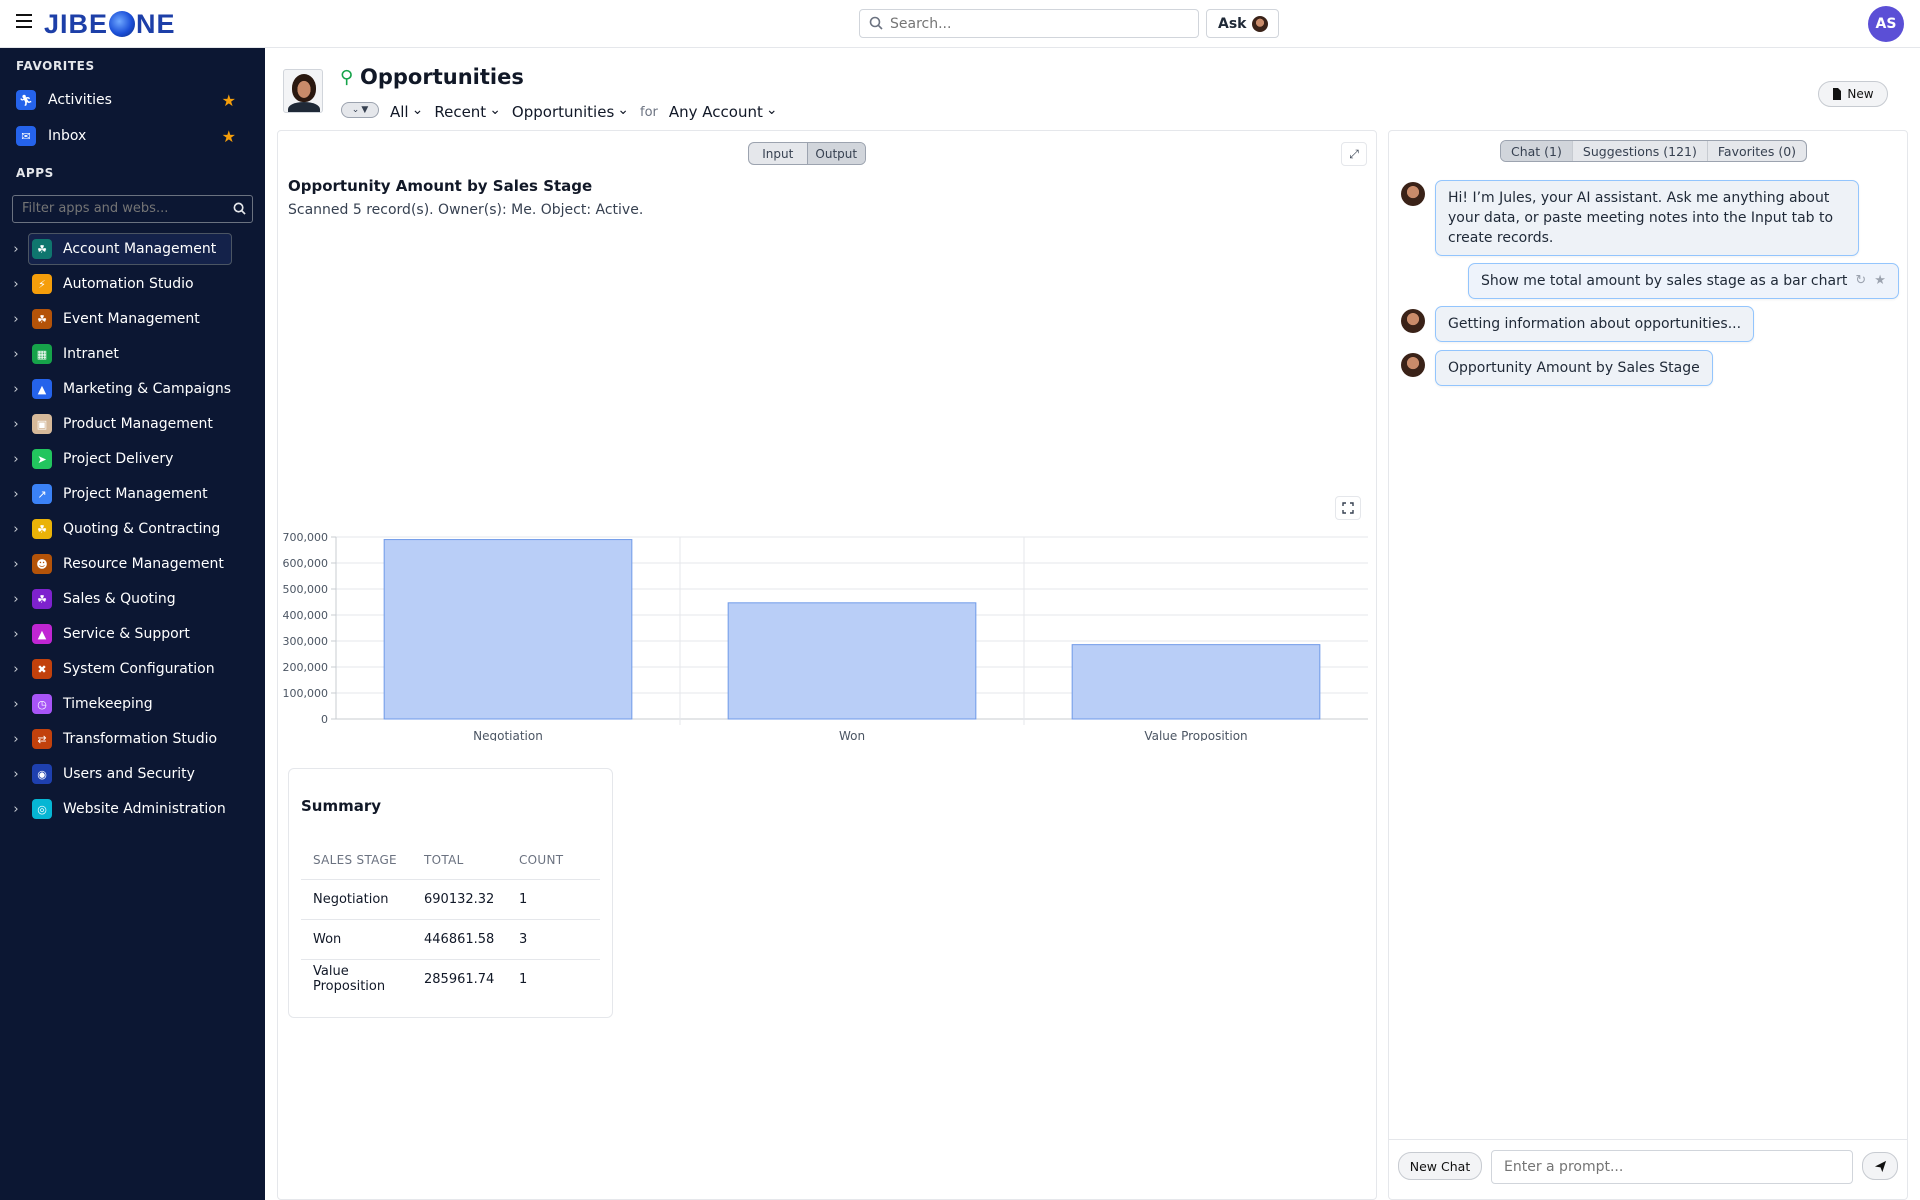 Image resolution: width=1920 pixels, height=1200 pixels. I want to click on new-label: New, so click(1860, 94).